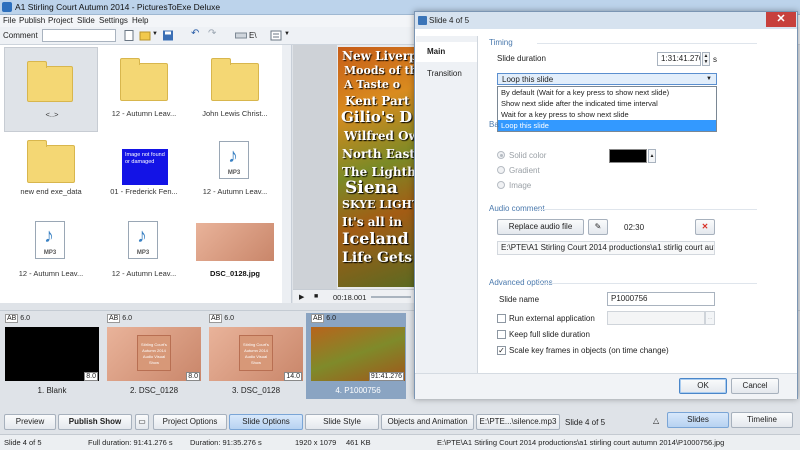 The width and height of the screenshot is (800, 450). What do you see at coordinates (446, 52) in the screenshot?
I see `nav-main: Main` at bounding box center [446, 52].